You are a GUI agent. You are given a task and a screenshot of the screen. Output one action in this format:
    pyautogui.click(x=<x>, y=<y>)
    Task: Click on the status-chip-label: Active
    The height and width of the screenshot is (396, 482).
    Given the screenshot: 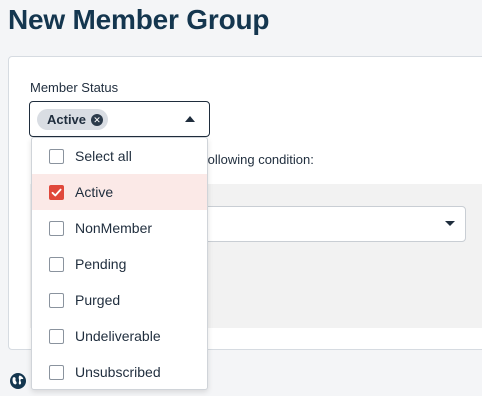 What is the action you would take?
    pyautogui.click(x=67, y=119)
    